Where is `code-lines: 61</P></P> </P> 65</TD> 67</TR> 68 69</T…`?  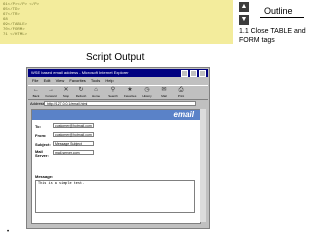 code-lines: 61</P></P> </P> 65</TD> 67</TR> 68 69</T… is located at coordinates (21, 20).